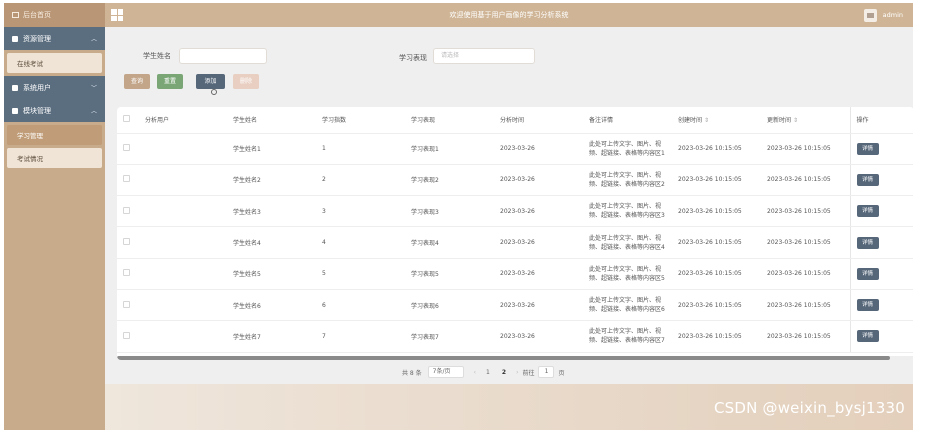 The width and height of the screenshot is (929, 433). I want to click on column-header-label: 创建时间, so click(690, 121).